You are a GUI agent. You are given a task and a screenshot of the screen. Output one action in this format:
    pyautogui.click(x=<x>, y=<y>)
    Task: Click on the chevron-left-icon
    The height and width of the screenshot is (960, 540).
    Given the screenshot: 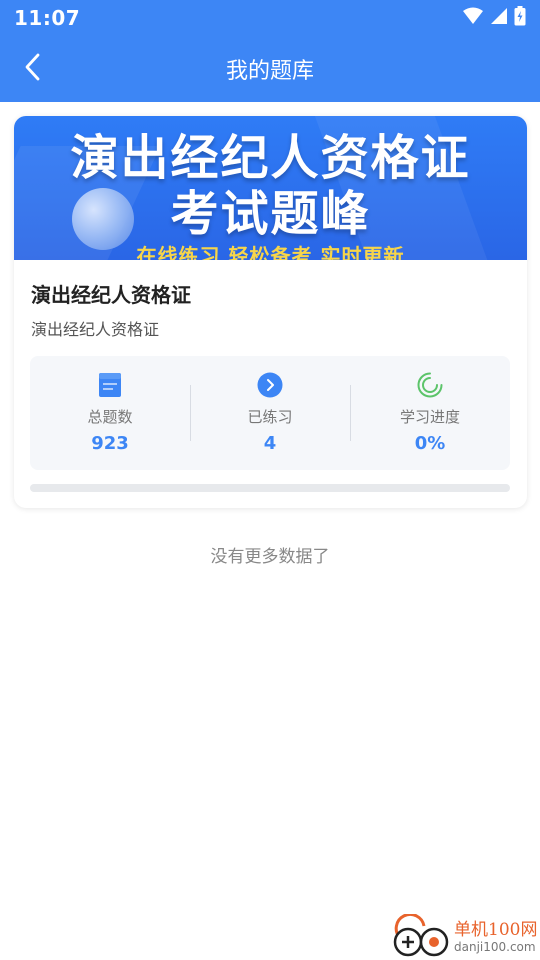 What is the action you would take?
    pyautogui.click(x=32, y=69)
    